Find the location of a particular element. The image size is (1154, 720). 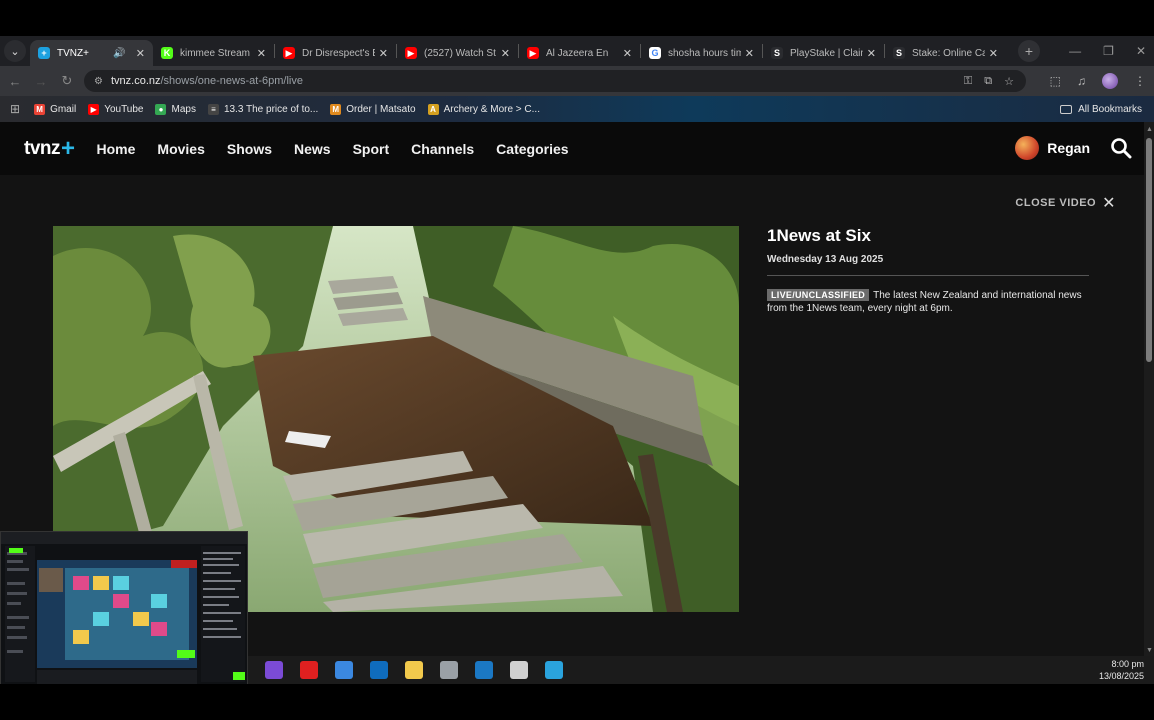

tab-audio-icon: 🔊 is located at coordinates (119, 53).